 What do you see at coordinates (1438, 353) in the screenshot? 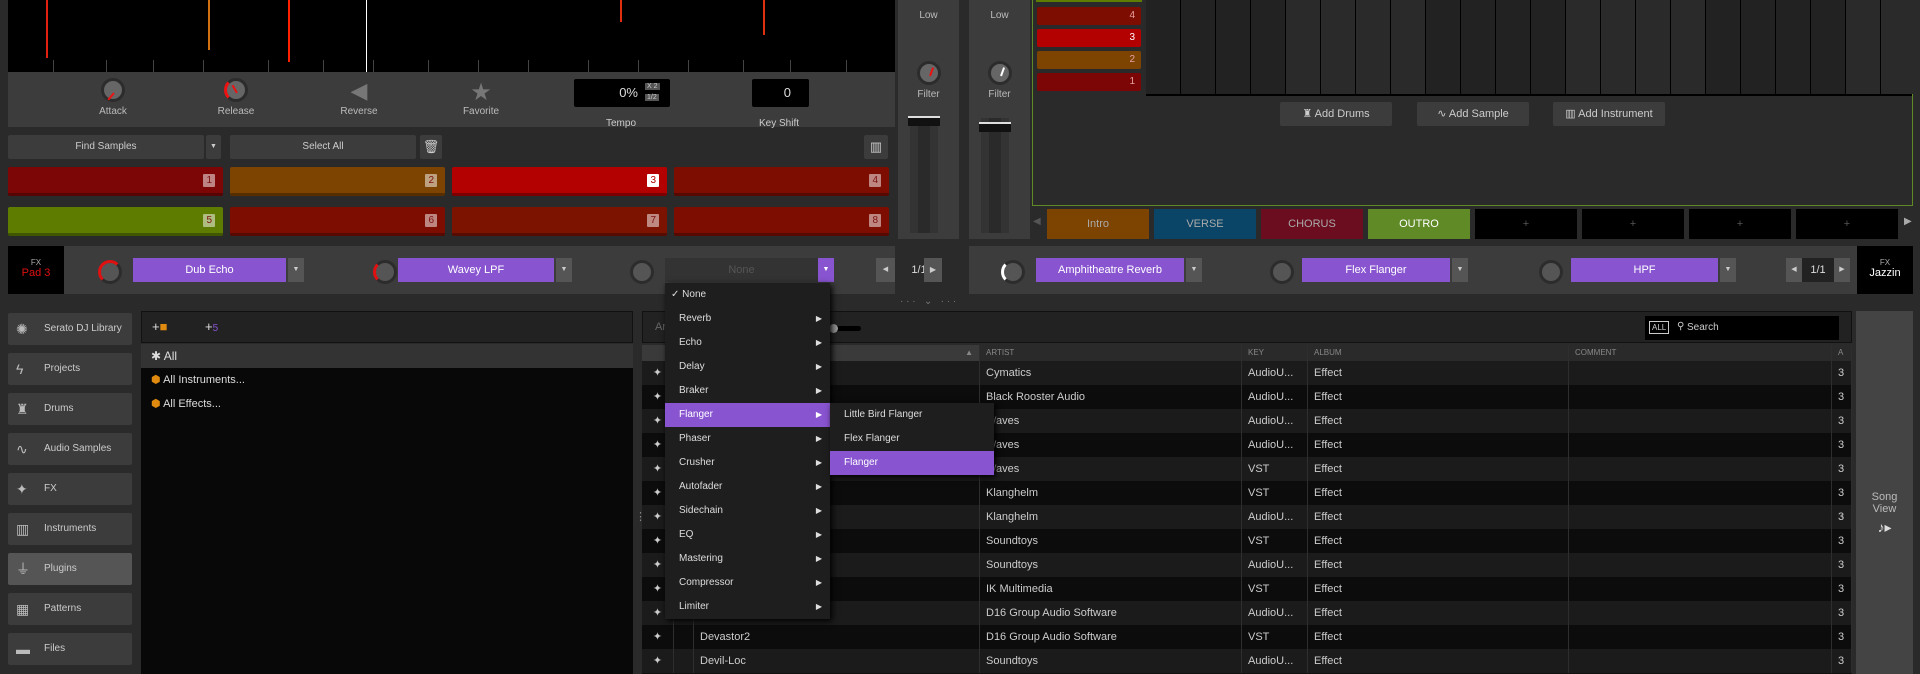
I see `header-album: ALBUM` at bounding box center [1438, 353].